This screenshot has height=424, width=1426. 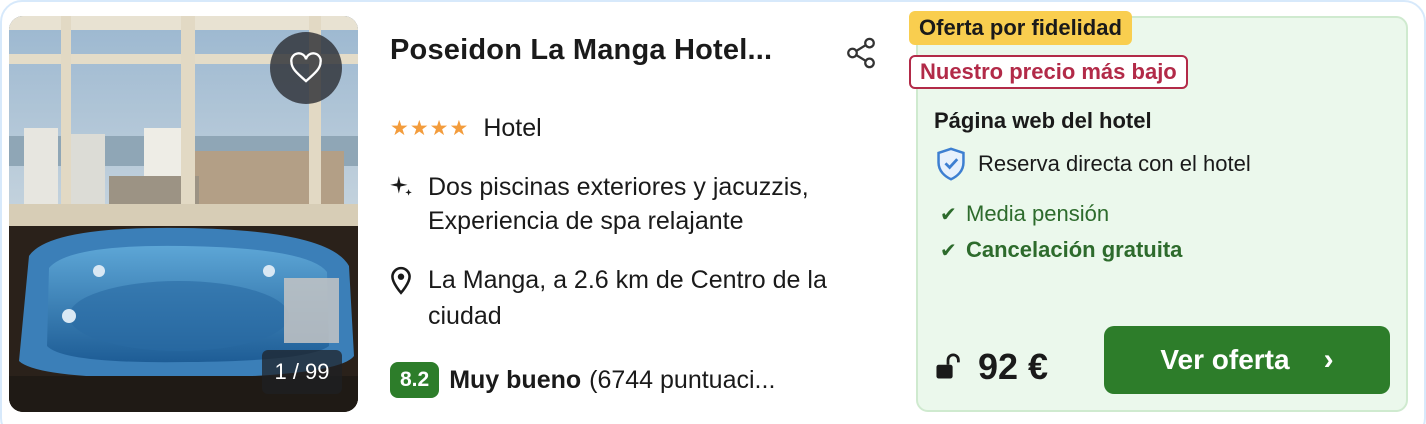 What do you see at coordinates (401, 186) in the screenshot?
I see `sparkle-icon` at bounding box center [401, 186].